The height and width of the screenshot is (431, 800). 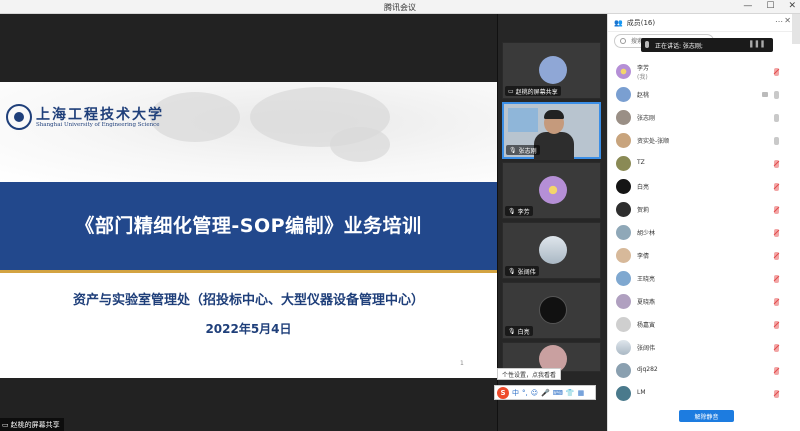 What do you see at coordinates (551, 190) in the screenshot?
I see `video-tile: 🎙 李芳` at bounding box center [551, 190].